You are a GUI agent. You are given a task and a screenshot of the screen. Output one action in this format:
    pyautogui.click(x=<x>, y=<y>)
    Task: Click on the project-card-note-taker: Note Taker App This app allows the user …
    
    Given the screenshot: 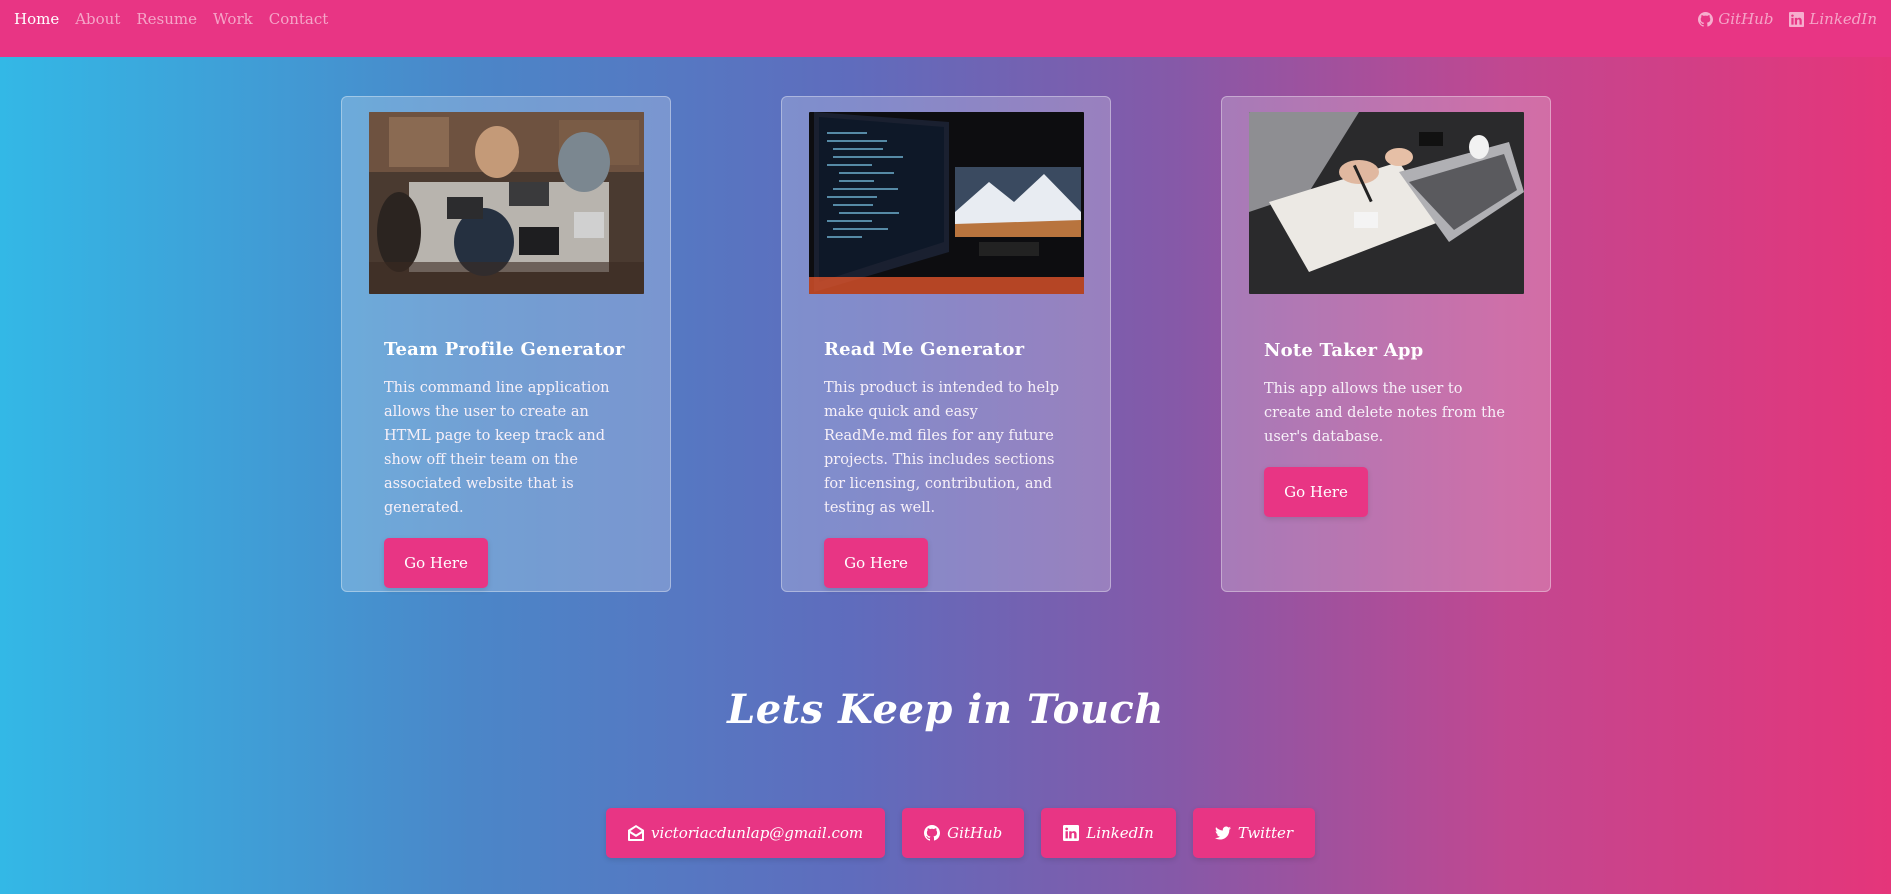 What is the action you would take?
    pyautogui.click(x=1386, y=344)
    